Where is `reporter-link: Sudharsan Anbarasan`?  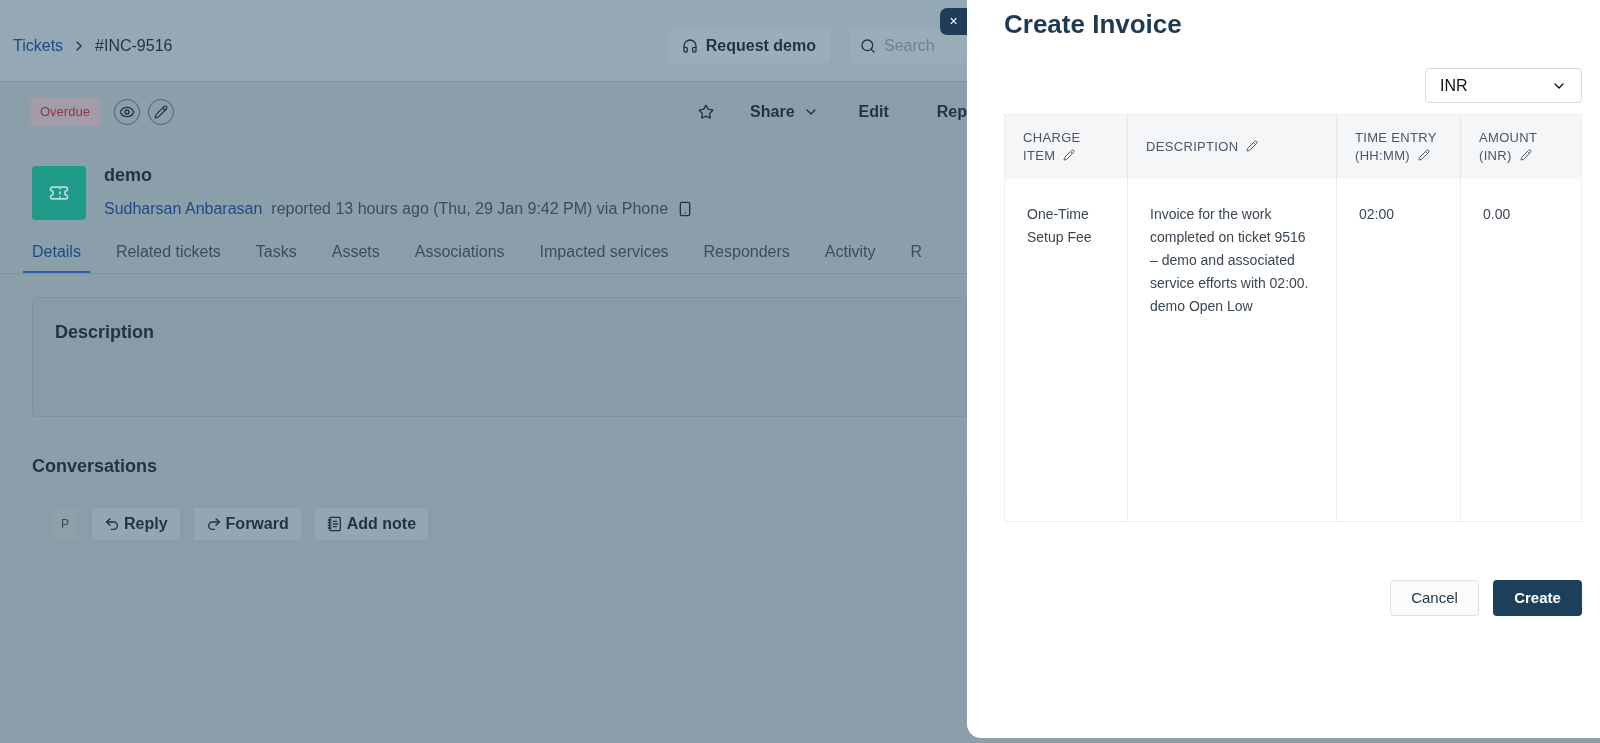 reporter-link: Sudharsan Anbarasan is located at coordinates (183, 209).